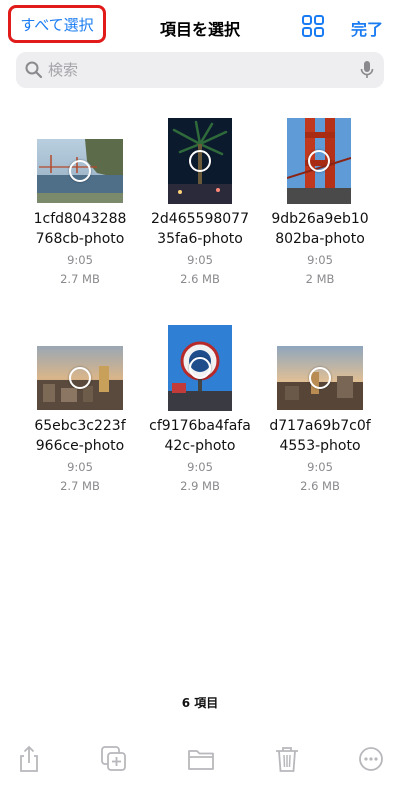 The height and width of the screenshot is (800, 400). I want to click on file-name-line2: 35fa6-photo, so click(200, 239).